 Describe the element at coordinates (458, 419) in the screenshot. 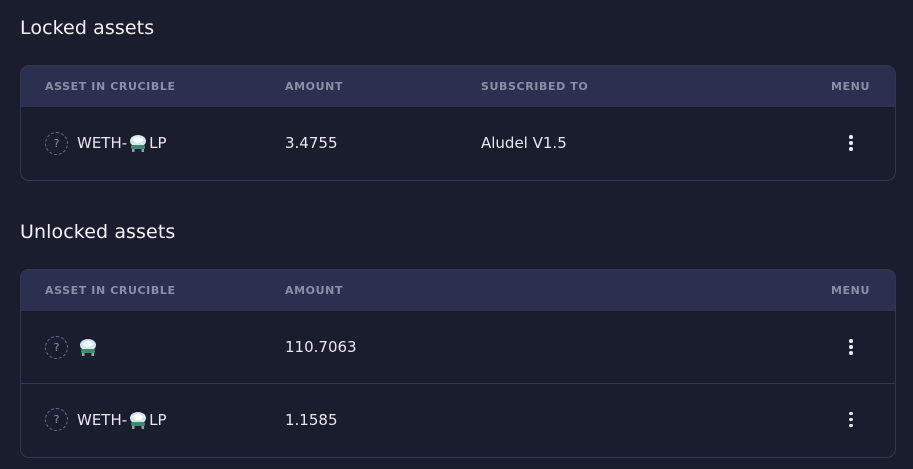

I see `table-row: ? WETH- LP 1.1585` at that location.